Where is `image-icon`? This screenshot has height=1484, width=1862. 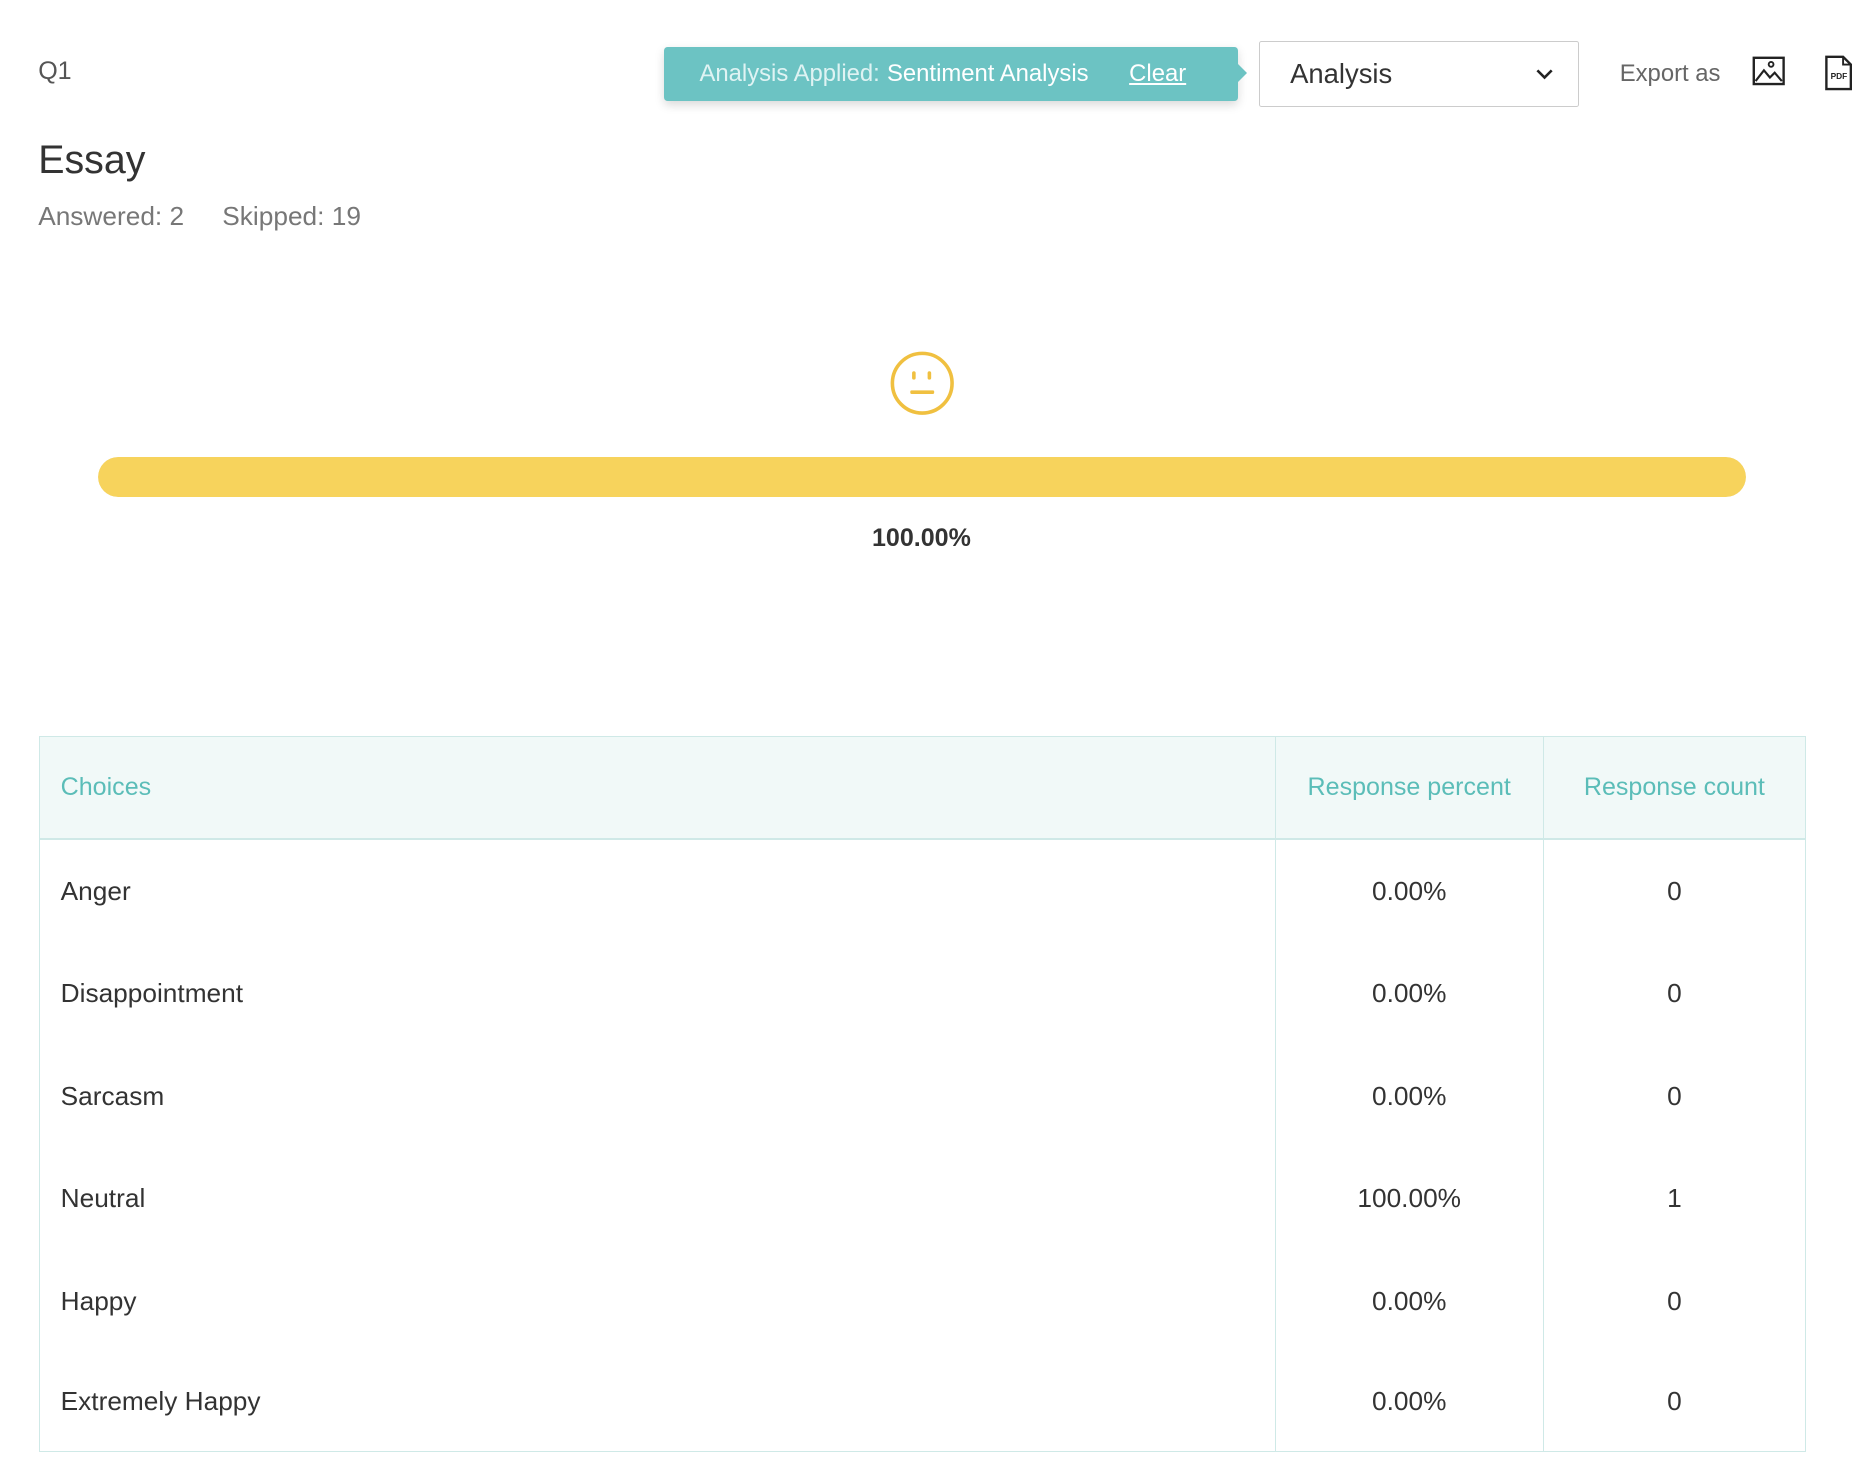 image-icon is located at coordinates (1769, 71).